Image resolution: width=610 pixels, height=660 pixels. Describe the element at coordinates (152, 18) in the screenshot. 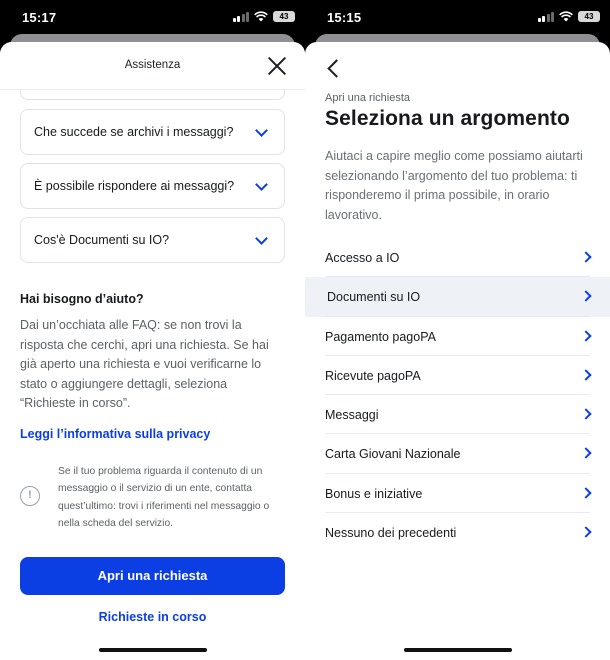

I see `status-bar: 15:17 43` at that location.